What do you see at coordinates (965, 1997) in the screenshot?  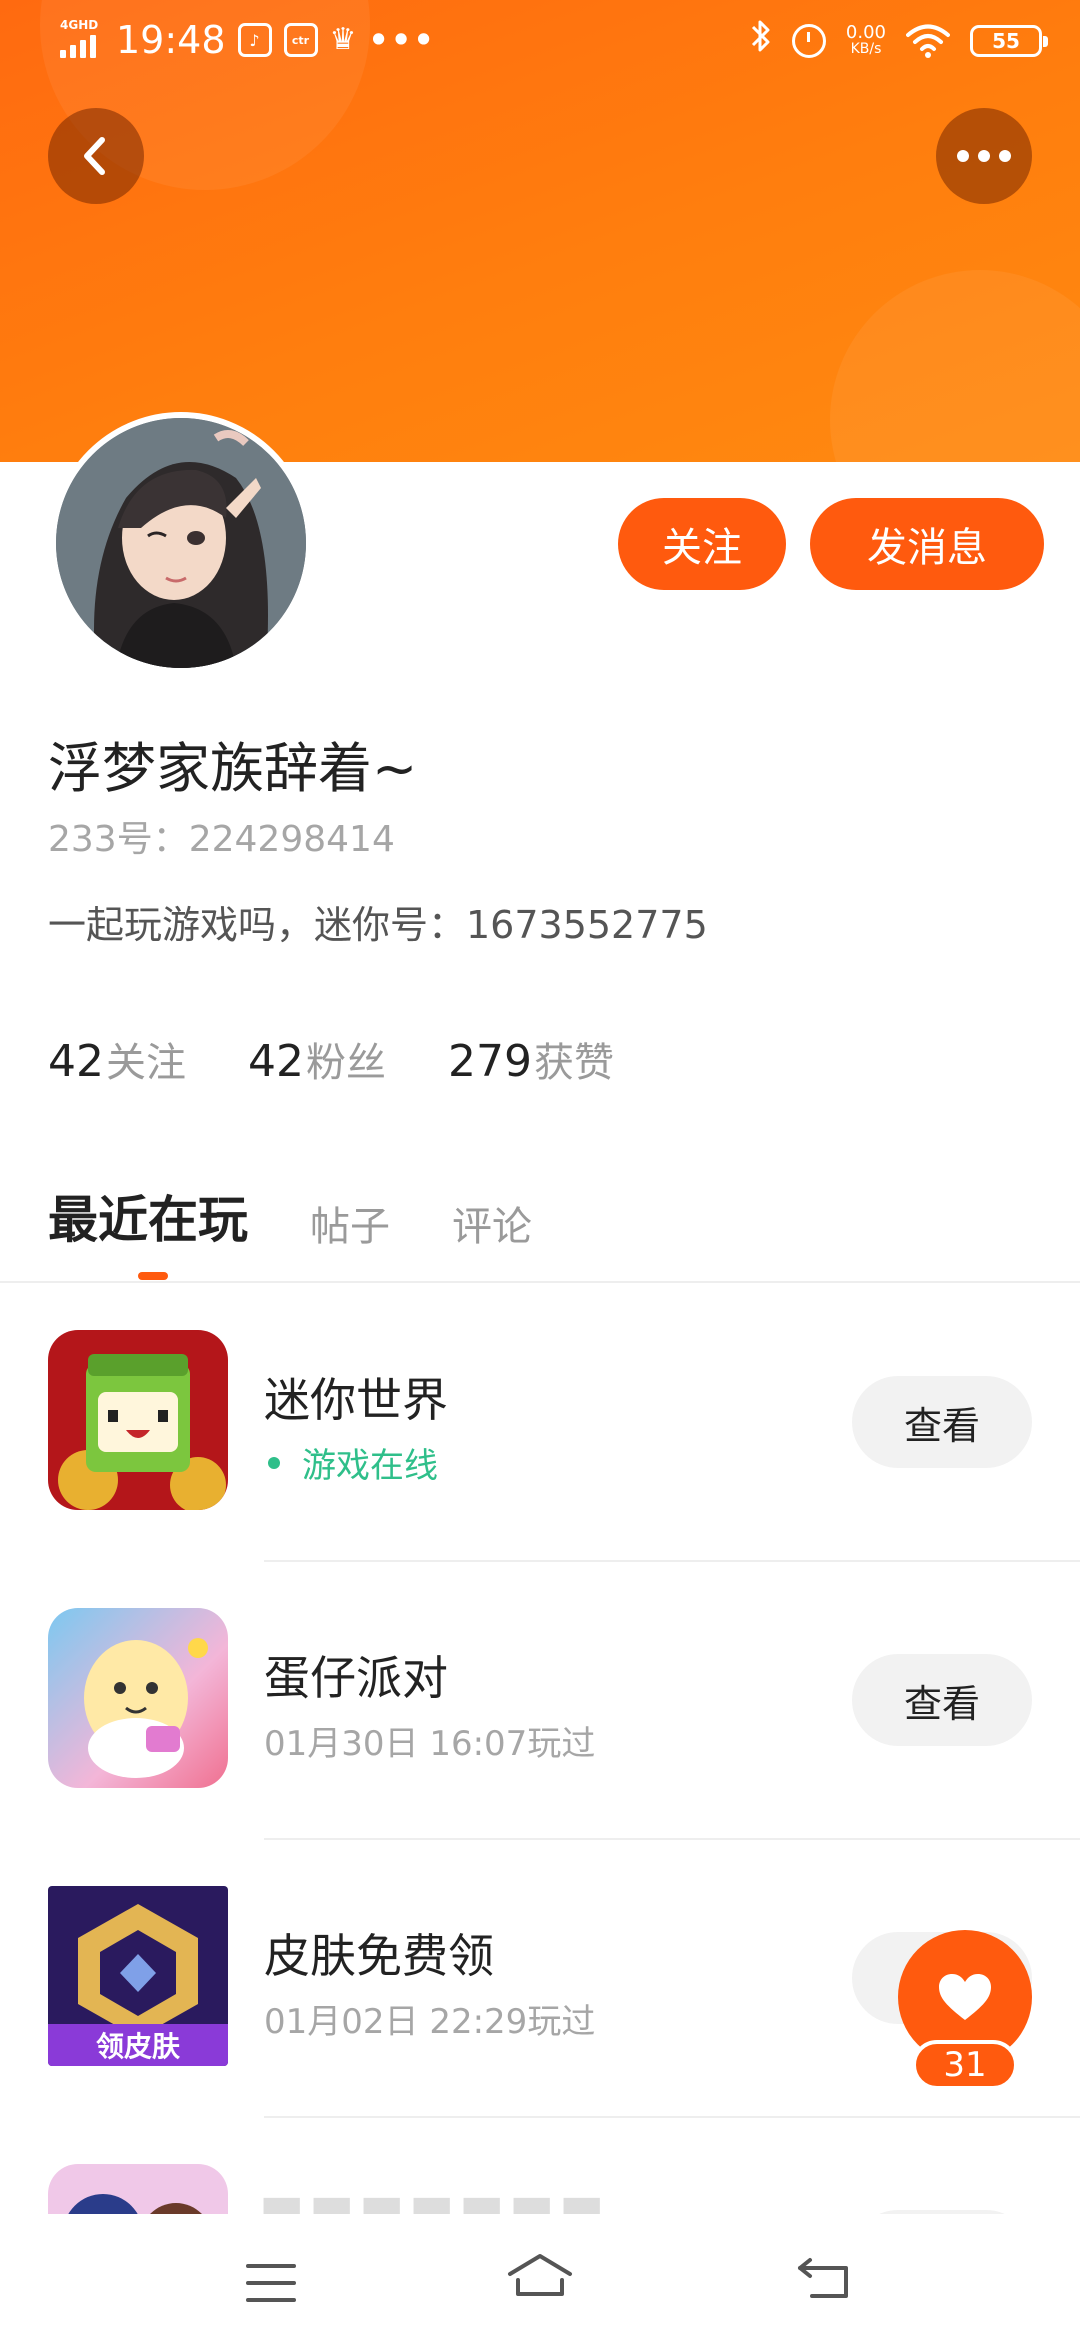 I see `heart-icon` at bounding box center [965, 1997].